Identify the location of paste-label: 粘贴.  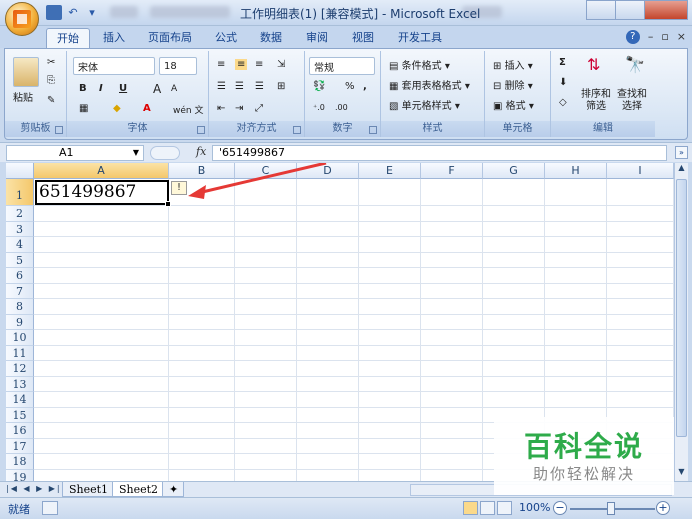
(23, 96).